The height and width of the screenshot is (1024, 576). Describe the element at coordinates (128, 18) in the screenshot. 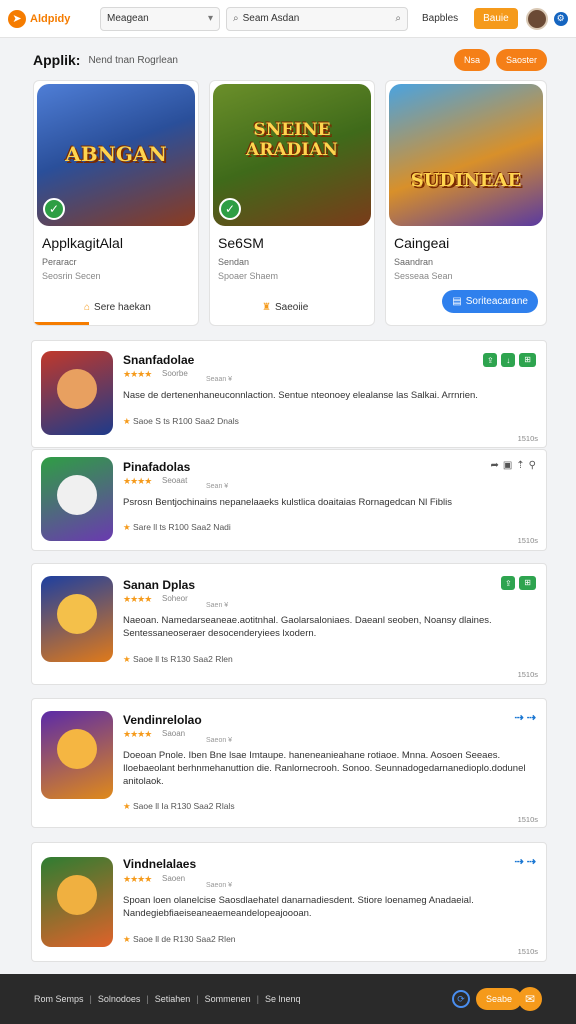

I see `category-select-value: Meagean` at that location.